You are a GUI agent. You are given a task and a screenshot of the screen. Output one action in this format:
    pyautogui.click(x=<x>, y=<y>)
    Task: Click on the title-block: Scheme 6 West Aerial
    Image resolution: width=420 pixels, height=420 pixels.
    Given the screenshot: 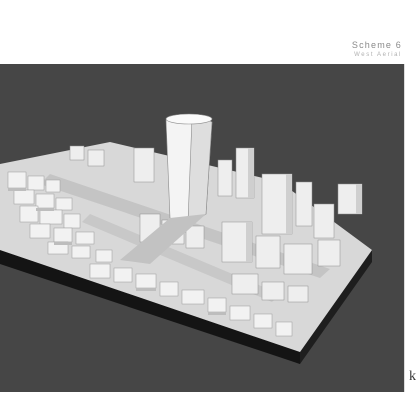 What is the action you would take?
    pyautogui.click(x=377, y=49)
    